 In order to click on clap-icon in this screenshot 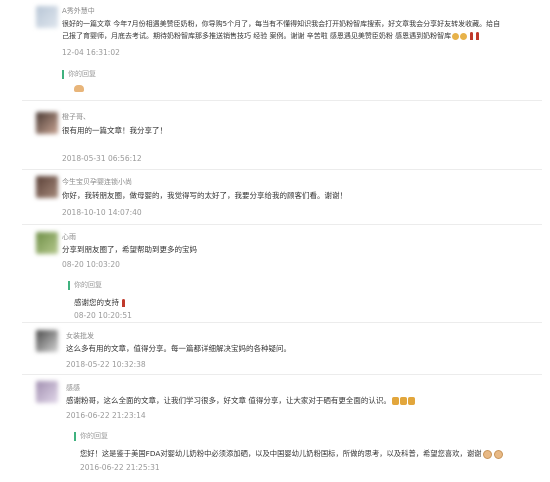, I will do `click(79, 88)`.